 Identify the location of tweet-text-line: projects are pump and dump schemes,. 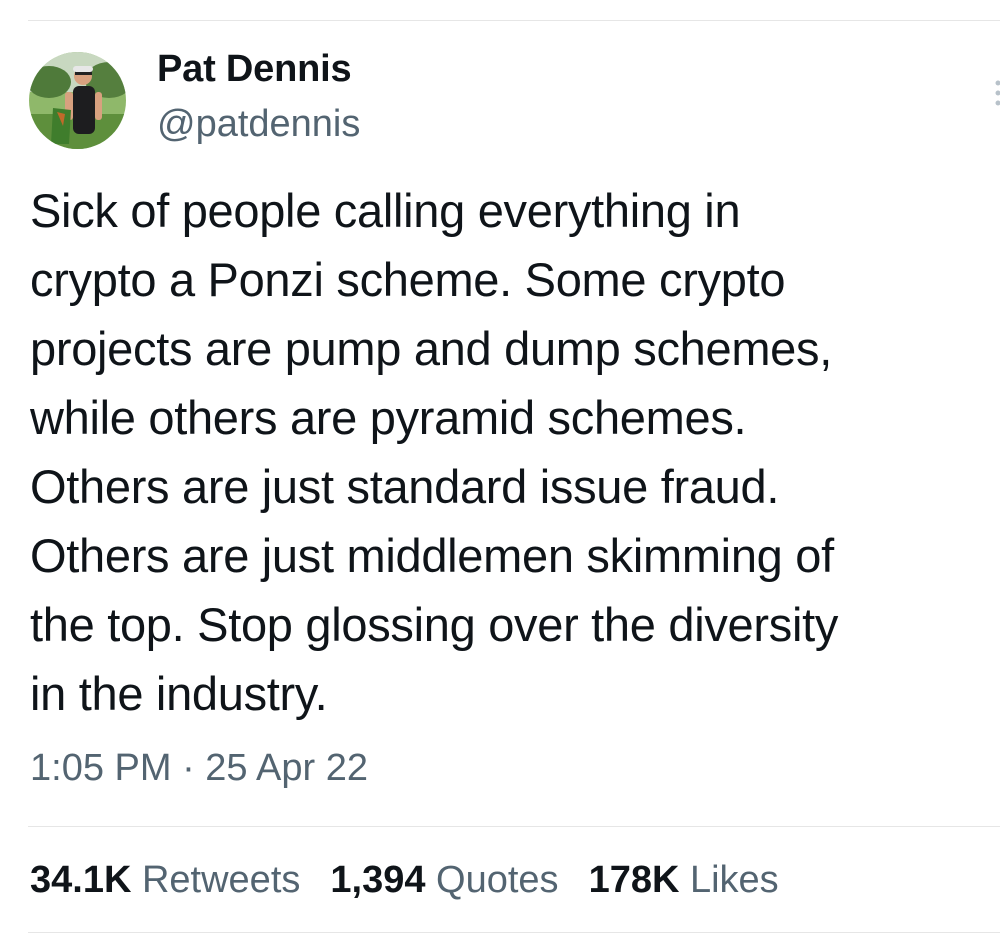
(431, 348).